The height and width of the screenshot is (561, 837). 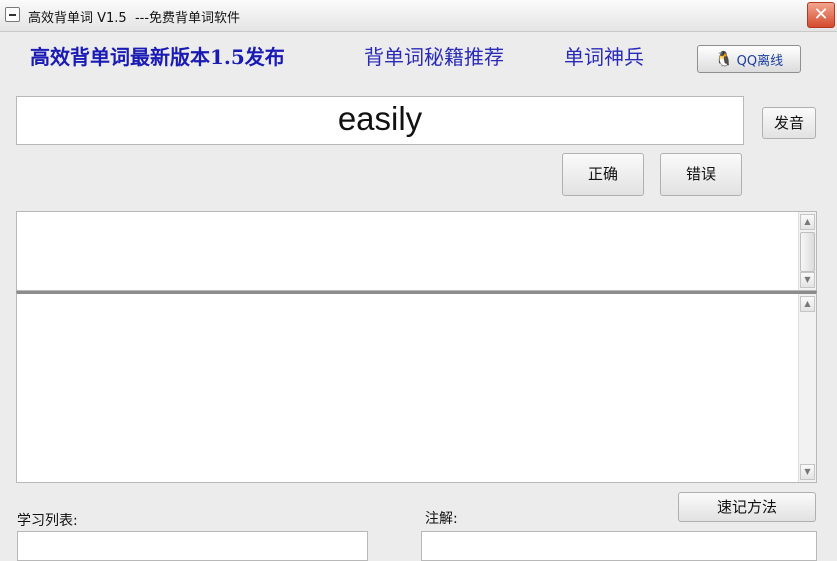 I want to click on qq-status-label: QQ离线, so click(x=760, y=61).